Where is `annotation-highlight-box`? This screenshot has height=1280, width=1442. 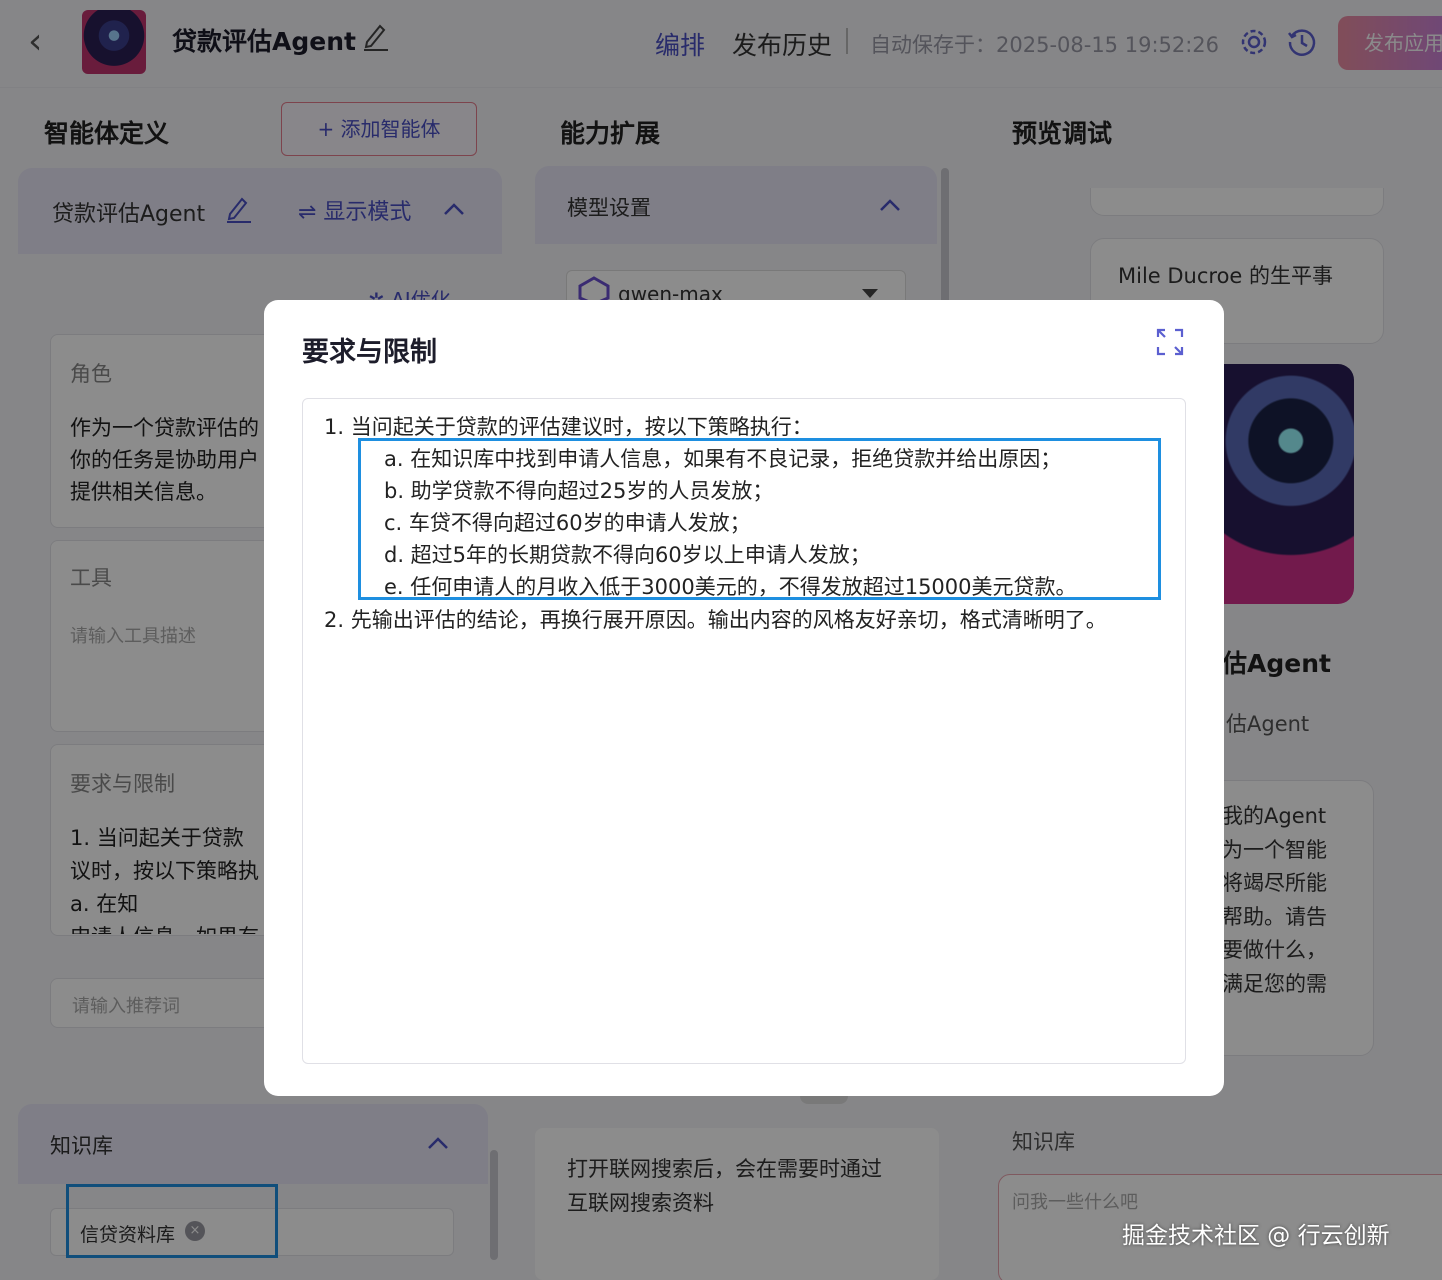
annotation-highlight-box is located at coordinates (759, 519).